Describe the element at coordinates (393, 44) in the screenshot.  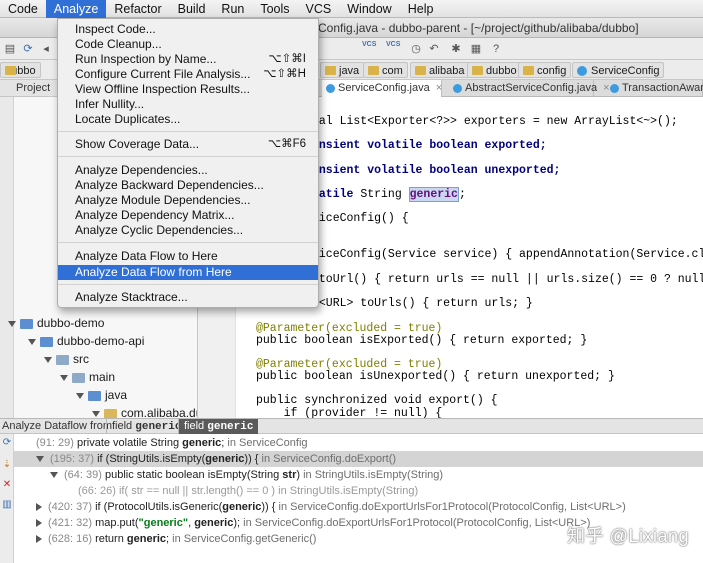
I see `vcs-commit-icon: VCS` at that location.